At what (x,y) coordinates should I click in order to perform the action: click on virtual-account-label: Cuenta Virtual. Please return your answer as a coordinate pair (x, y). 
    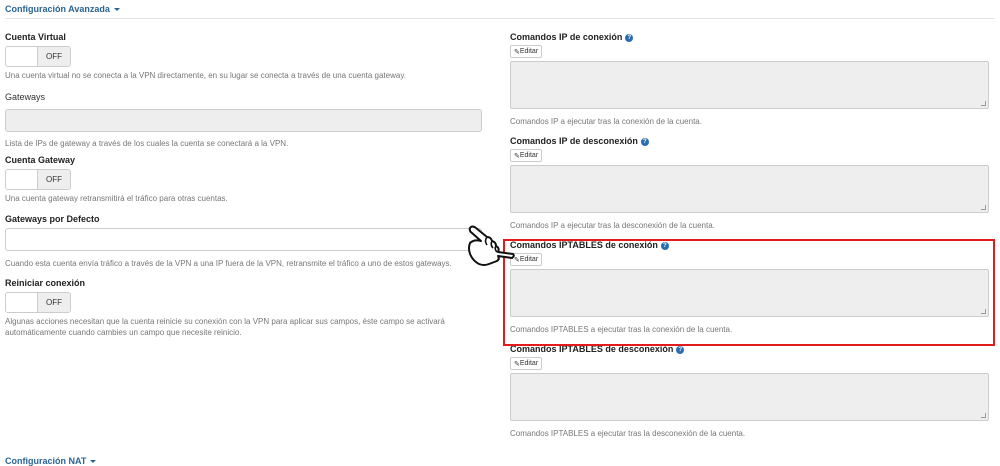
    Looking at the image, I should click on (35, 37).